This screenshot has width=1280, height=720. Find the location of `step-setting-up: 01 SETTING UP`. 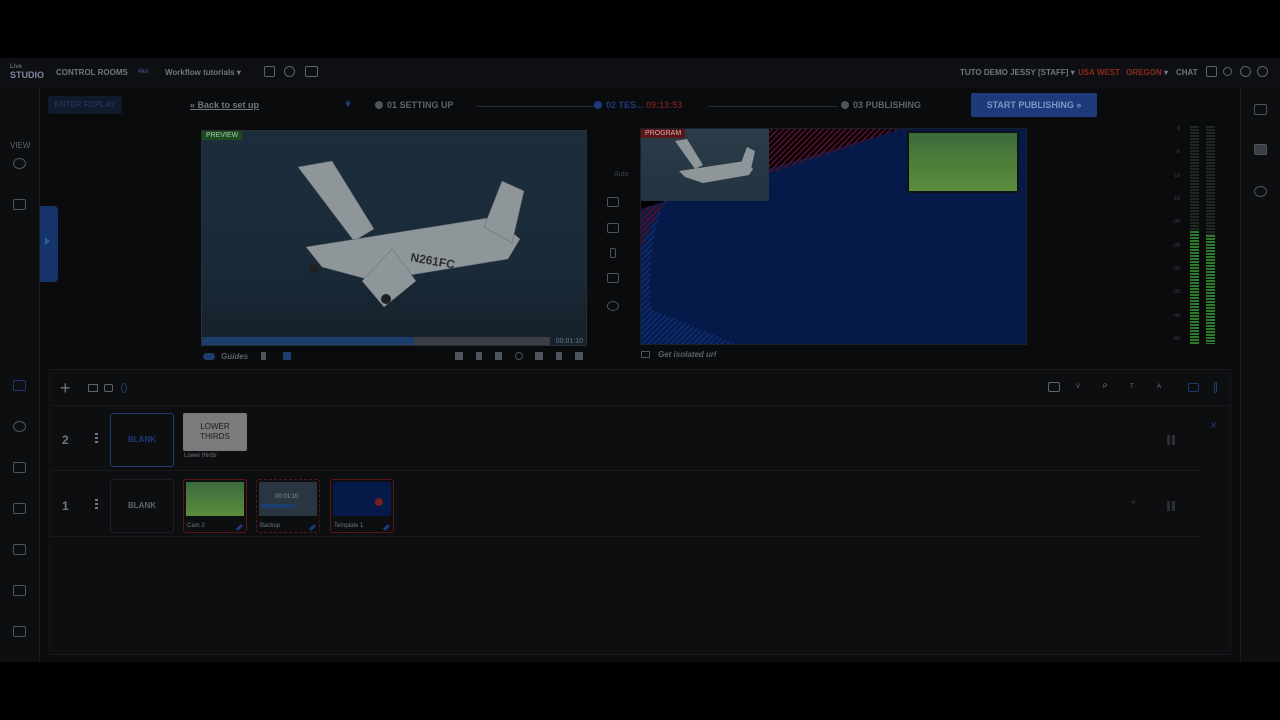

step-setting-up: 01 SETTING UP is located at coordinates (414, 105).